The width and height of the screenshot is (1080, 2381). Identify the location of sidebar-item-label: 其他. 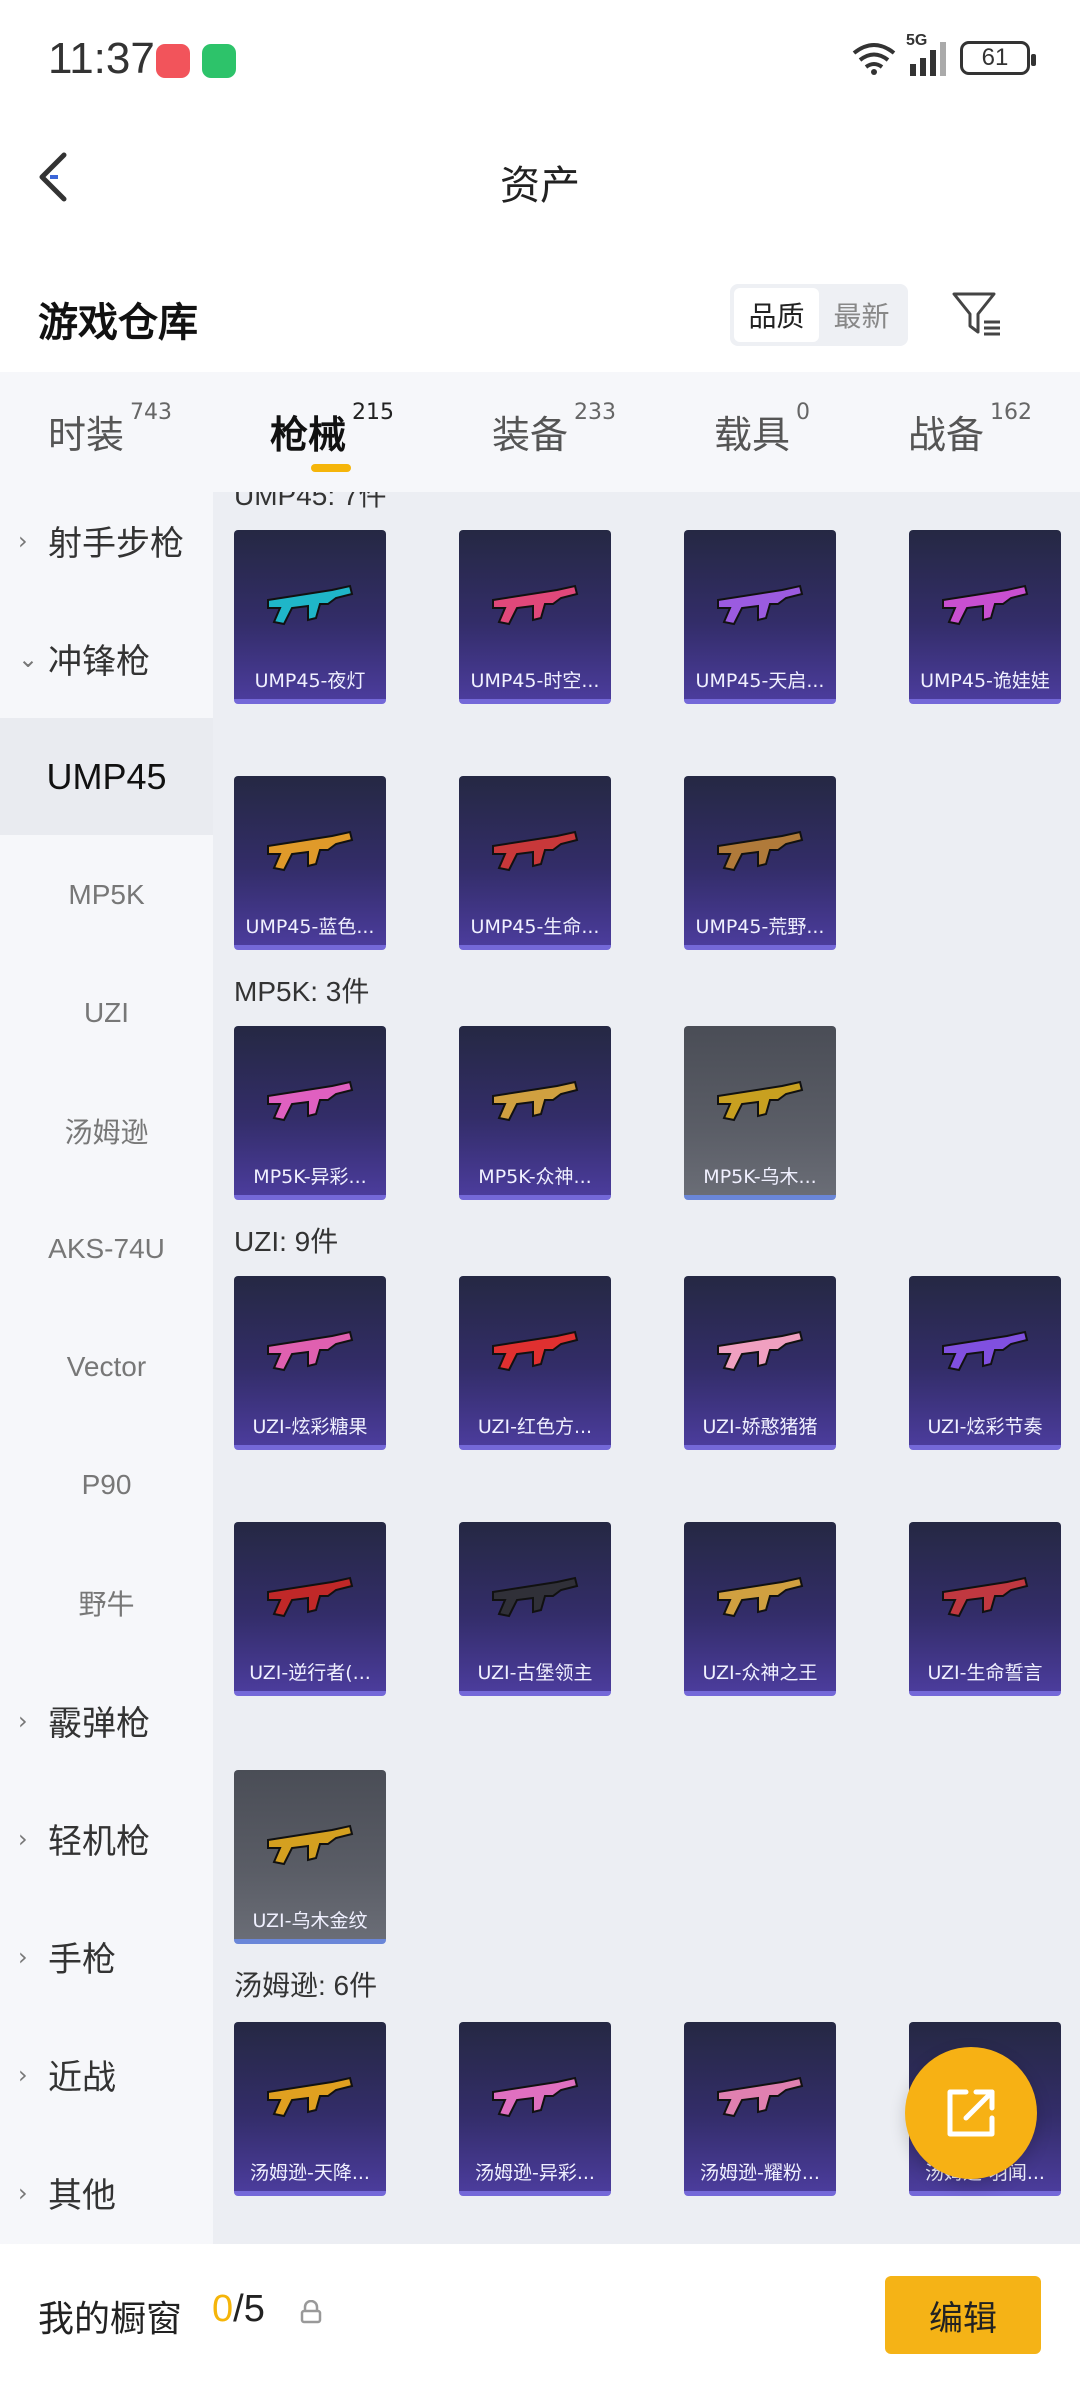
(82, 2196).